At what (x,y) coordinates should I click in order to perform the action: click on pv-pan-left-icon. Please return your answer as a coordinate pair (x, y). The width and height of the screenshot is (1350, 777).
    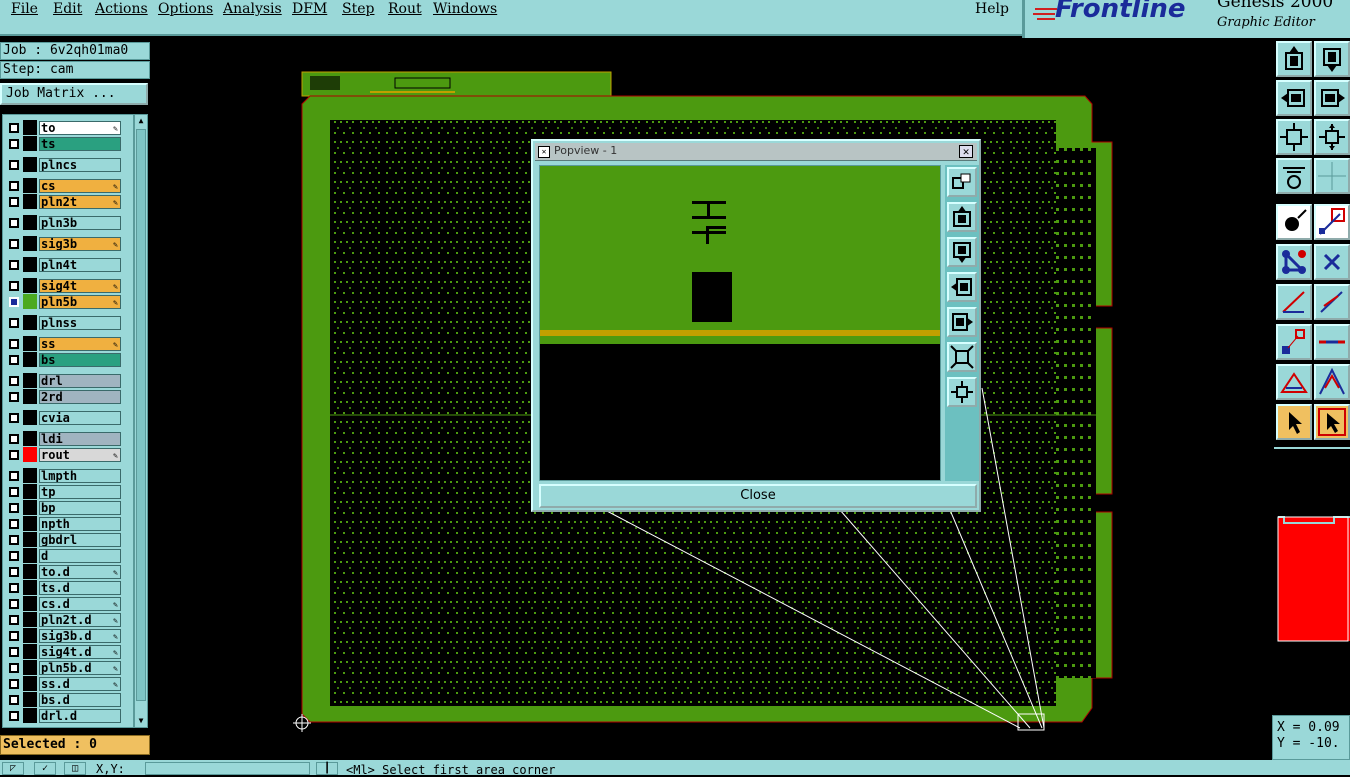
    Looking at the image, I should click on (962, 287).